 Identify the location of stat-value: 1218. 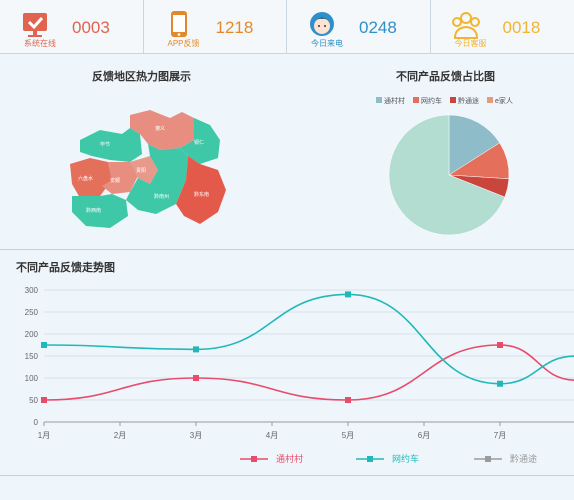
(234, 27).